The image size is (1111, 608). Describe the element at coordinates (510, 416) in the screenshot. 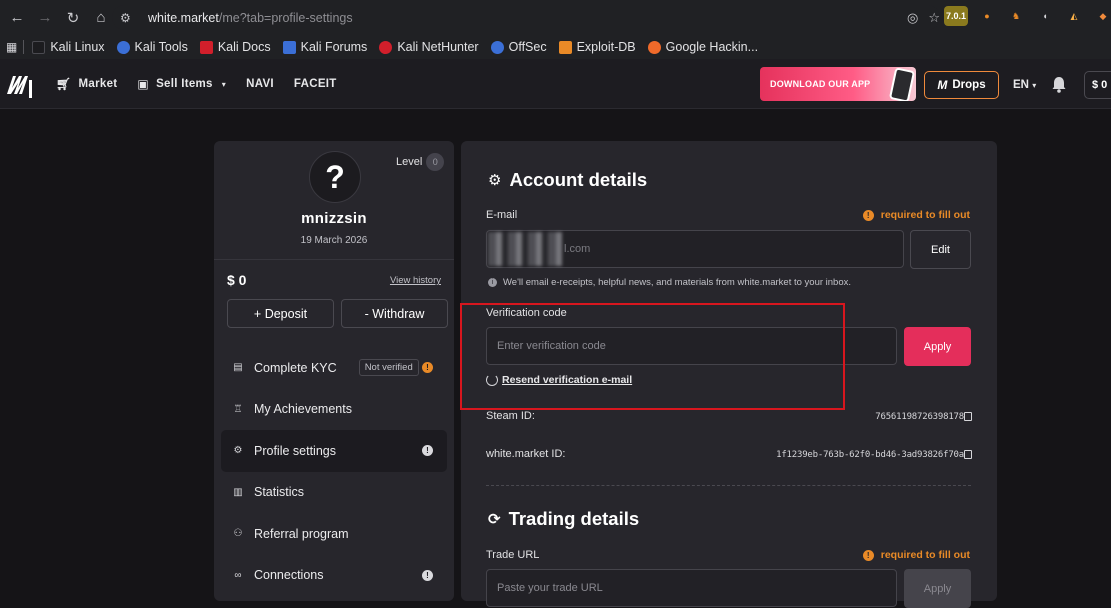

I see `steam-id-label: Steam ID:` at that location.